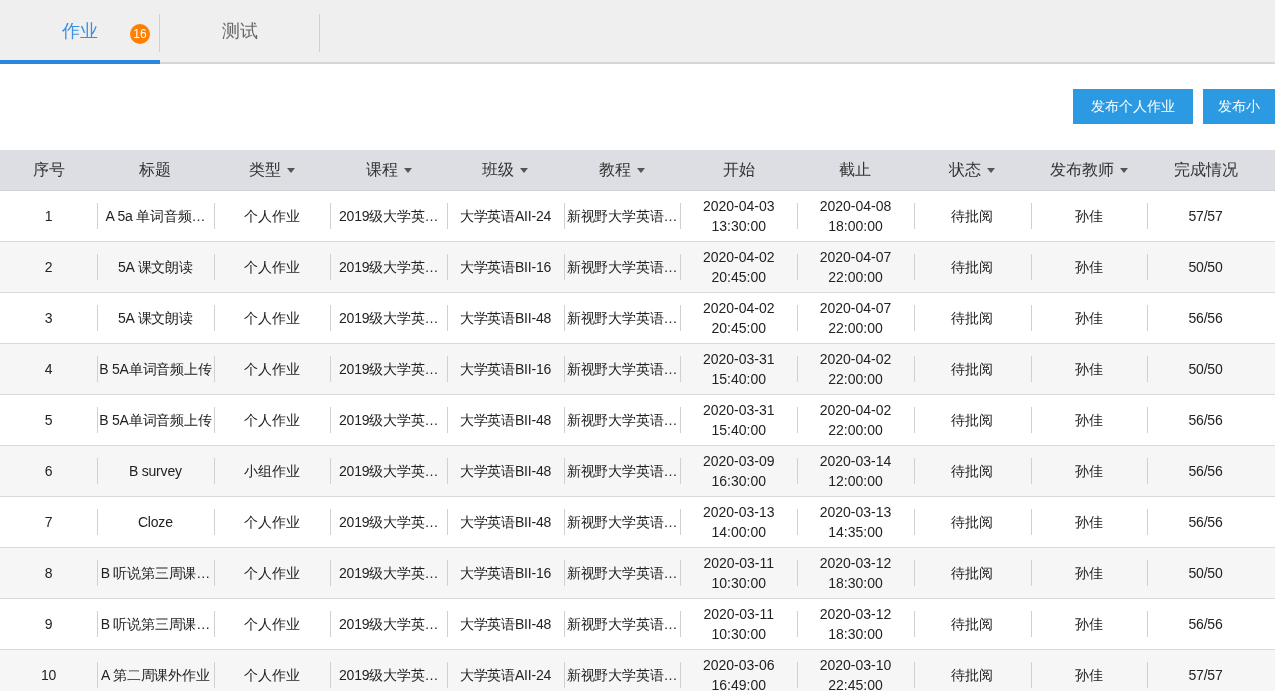 The image size is (1275, 691). Describe the element at coordinates (155, 471) in the screenshot. I see `table-cell-text: B survey` at that location.